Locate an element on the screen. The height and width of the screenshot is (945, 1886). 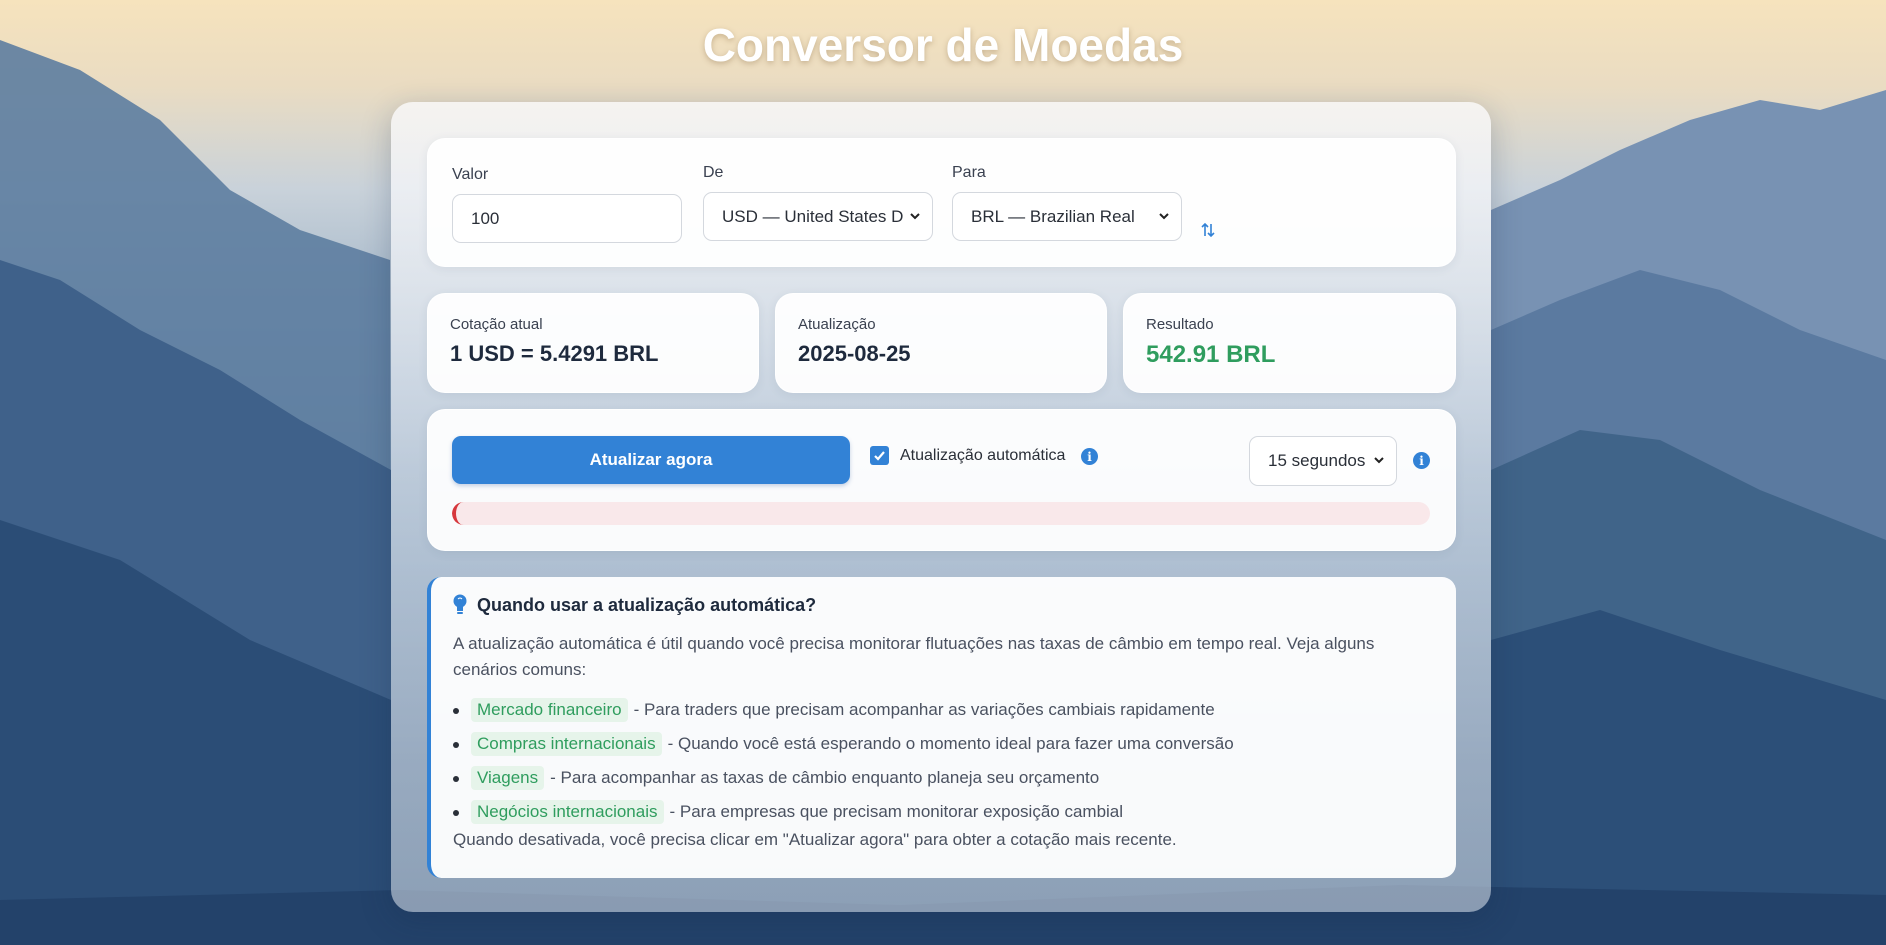
refresh-now-button: Atualizar agora is located at coordinates (651, 460).